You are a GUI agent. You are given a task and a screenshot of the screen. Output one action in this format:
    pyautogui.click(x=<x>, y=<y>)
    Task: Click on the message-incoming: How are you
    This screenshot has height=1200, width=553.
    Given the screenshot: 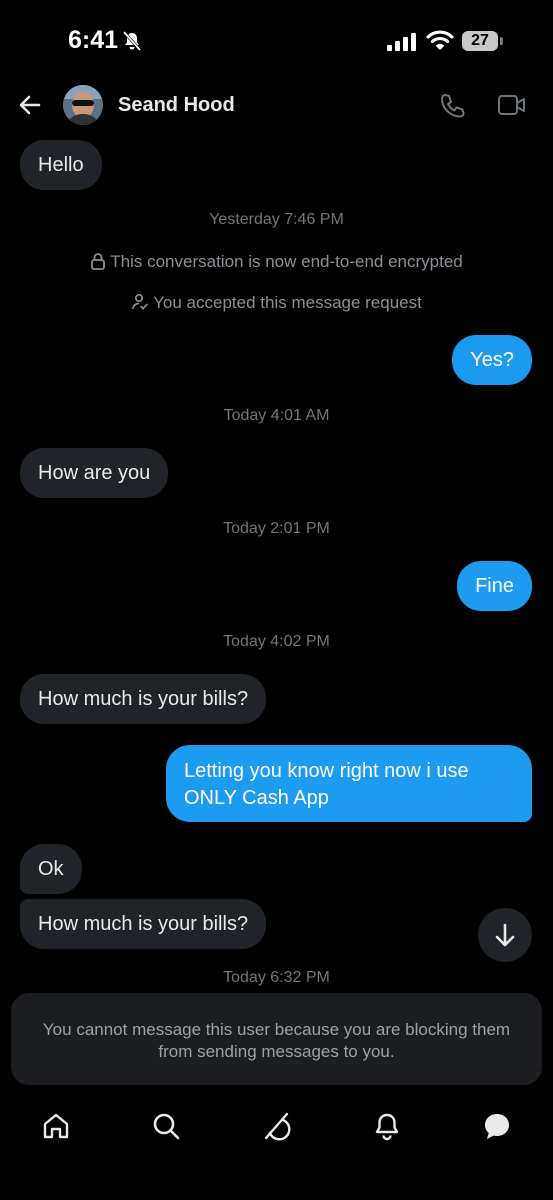 What is the action you would take?
    pyautogui.click(x=94, y=473)
    